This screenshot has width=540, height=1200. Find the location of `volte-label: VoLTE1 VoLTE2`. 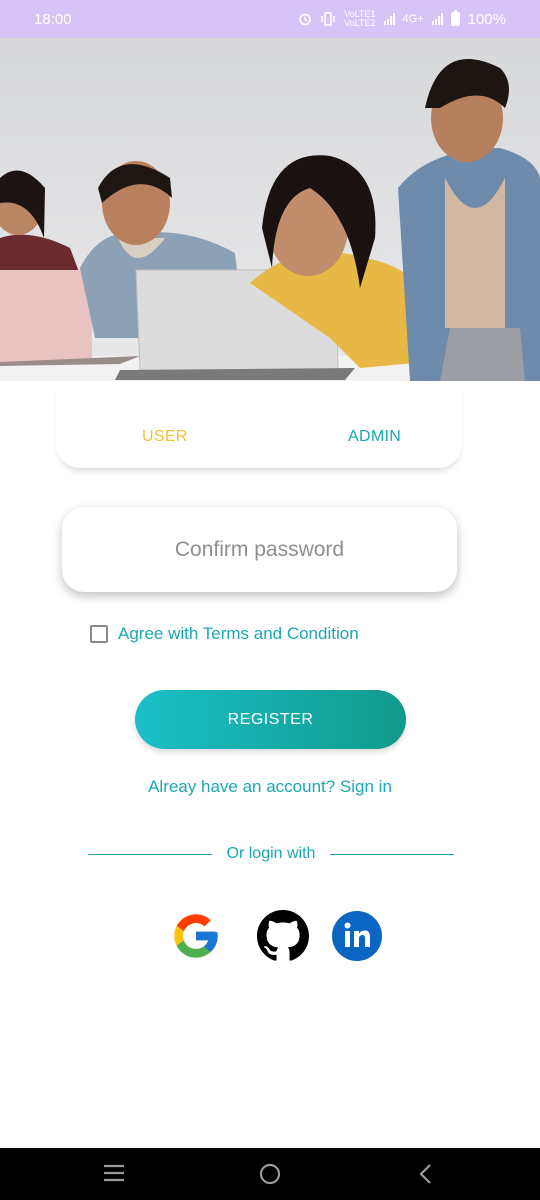

volte-label: VoLTE1 VoLTE2 is located at coordinates (360, 18).